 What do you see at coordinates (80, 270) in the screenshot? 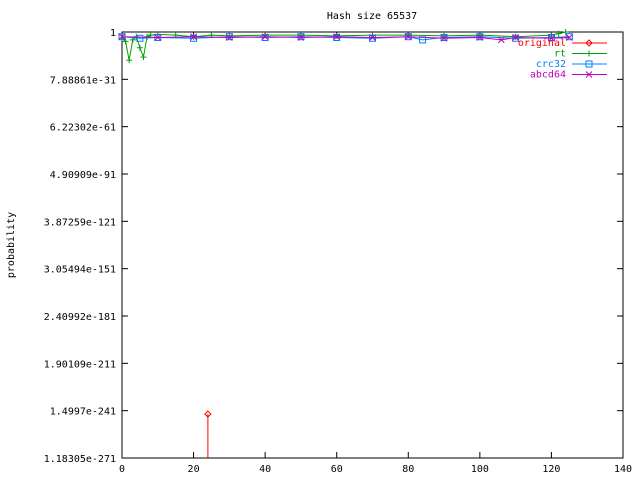
I see `y-tick-label: 3.05494e-151` at bounding box center [80, 270].